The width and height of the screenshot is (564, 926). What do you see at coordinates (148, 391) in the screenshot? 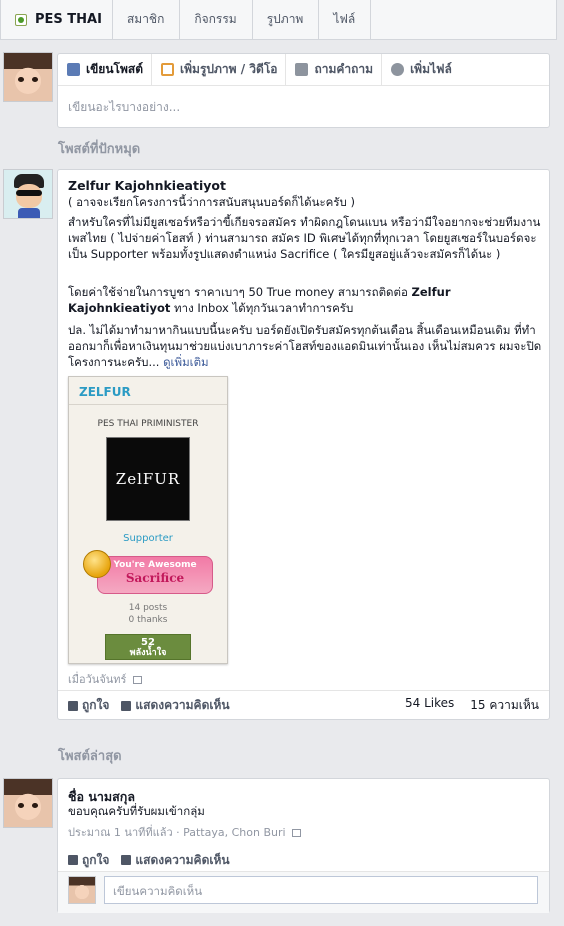
I see `card-username: ZELFUR` at bounding box center [148, 391].